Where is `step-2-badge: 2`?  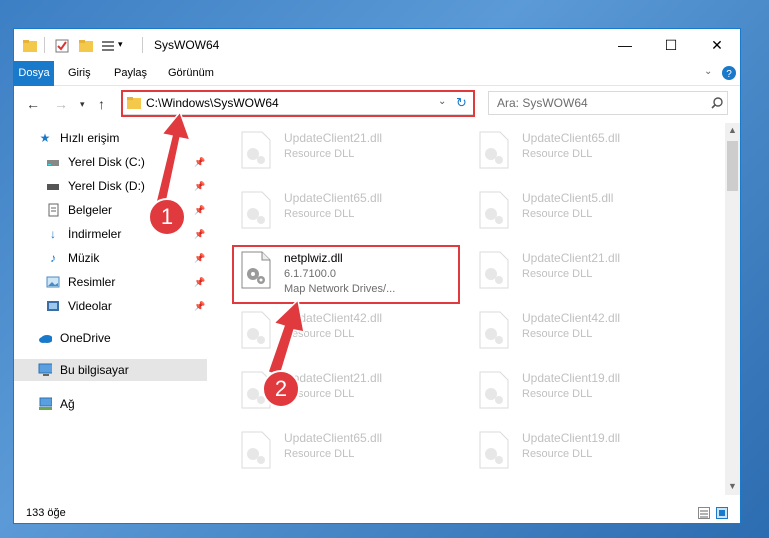 step-2-badge: 2 is located at coordinates (281, 389).